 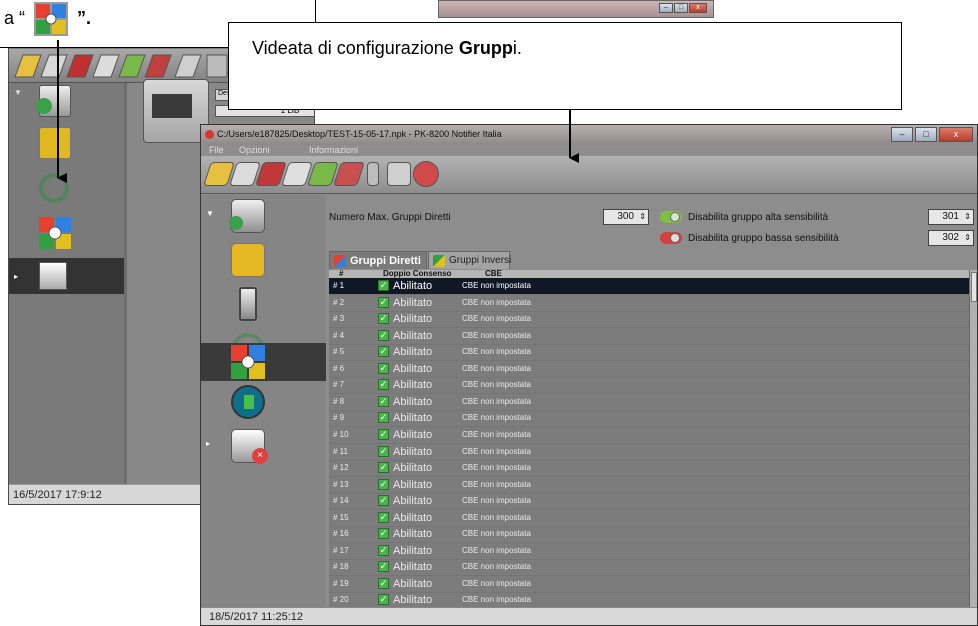 I want to click on callout-main-bold: Grupp, so click(x=485, y=48).